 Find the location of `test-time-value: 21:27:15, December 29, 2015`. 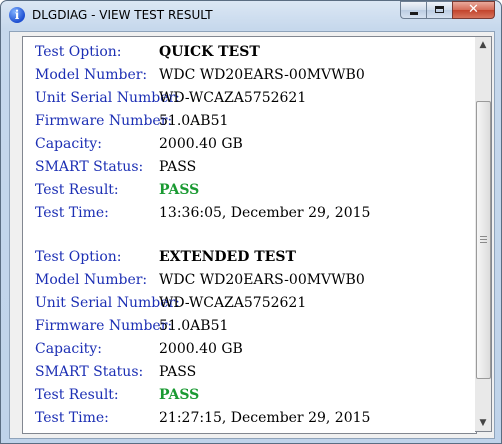

test-time-value: 21:27:15, December 29, 2015 is located at coordinates (265, 418).